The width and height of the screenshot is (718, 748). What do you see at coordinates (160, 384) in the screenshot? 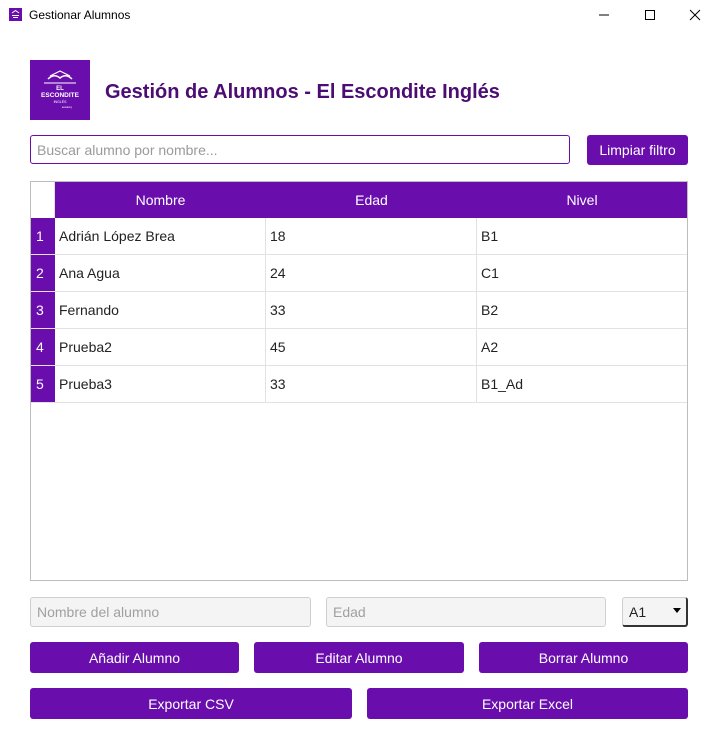
I see `cell-name: Prueba3` at bounding box center [160, 384].